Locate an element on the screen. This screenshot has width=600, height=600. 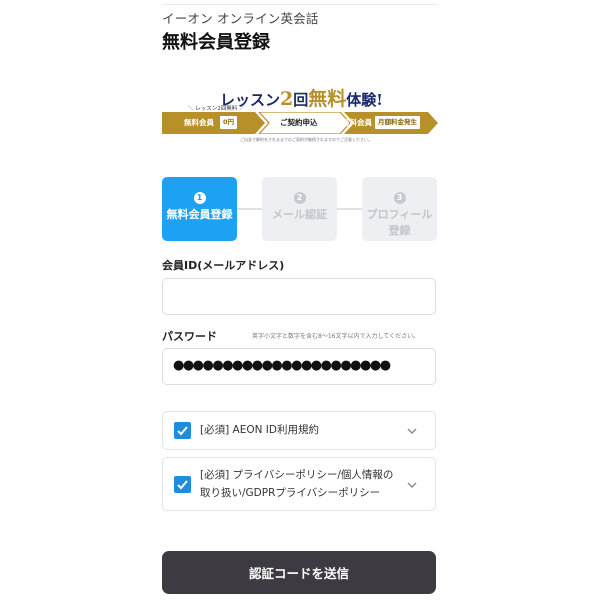
step-number: 3 is located at coordinates (399, 198).